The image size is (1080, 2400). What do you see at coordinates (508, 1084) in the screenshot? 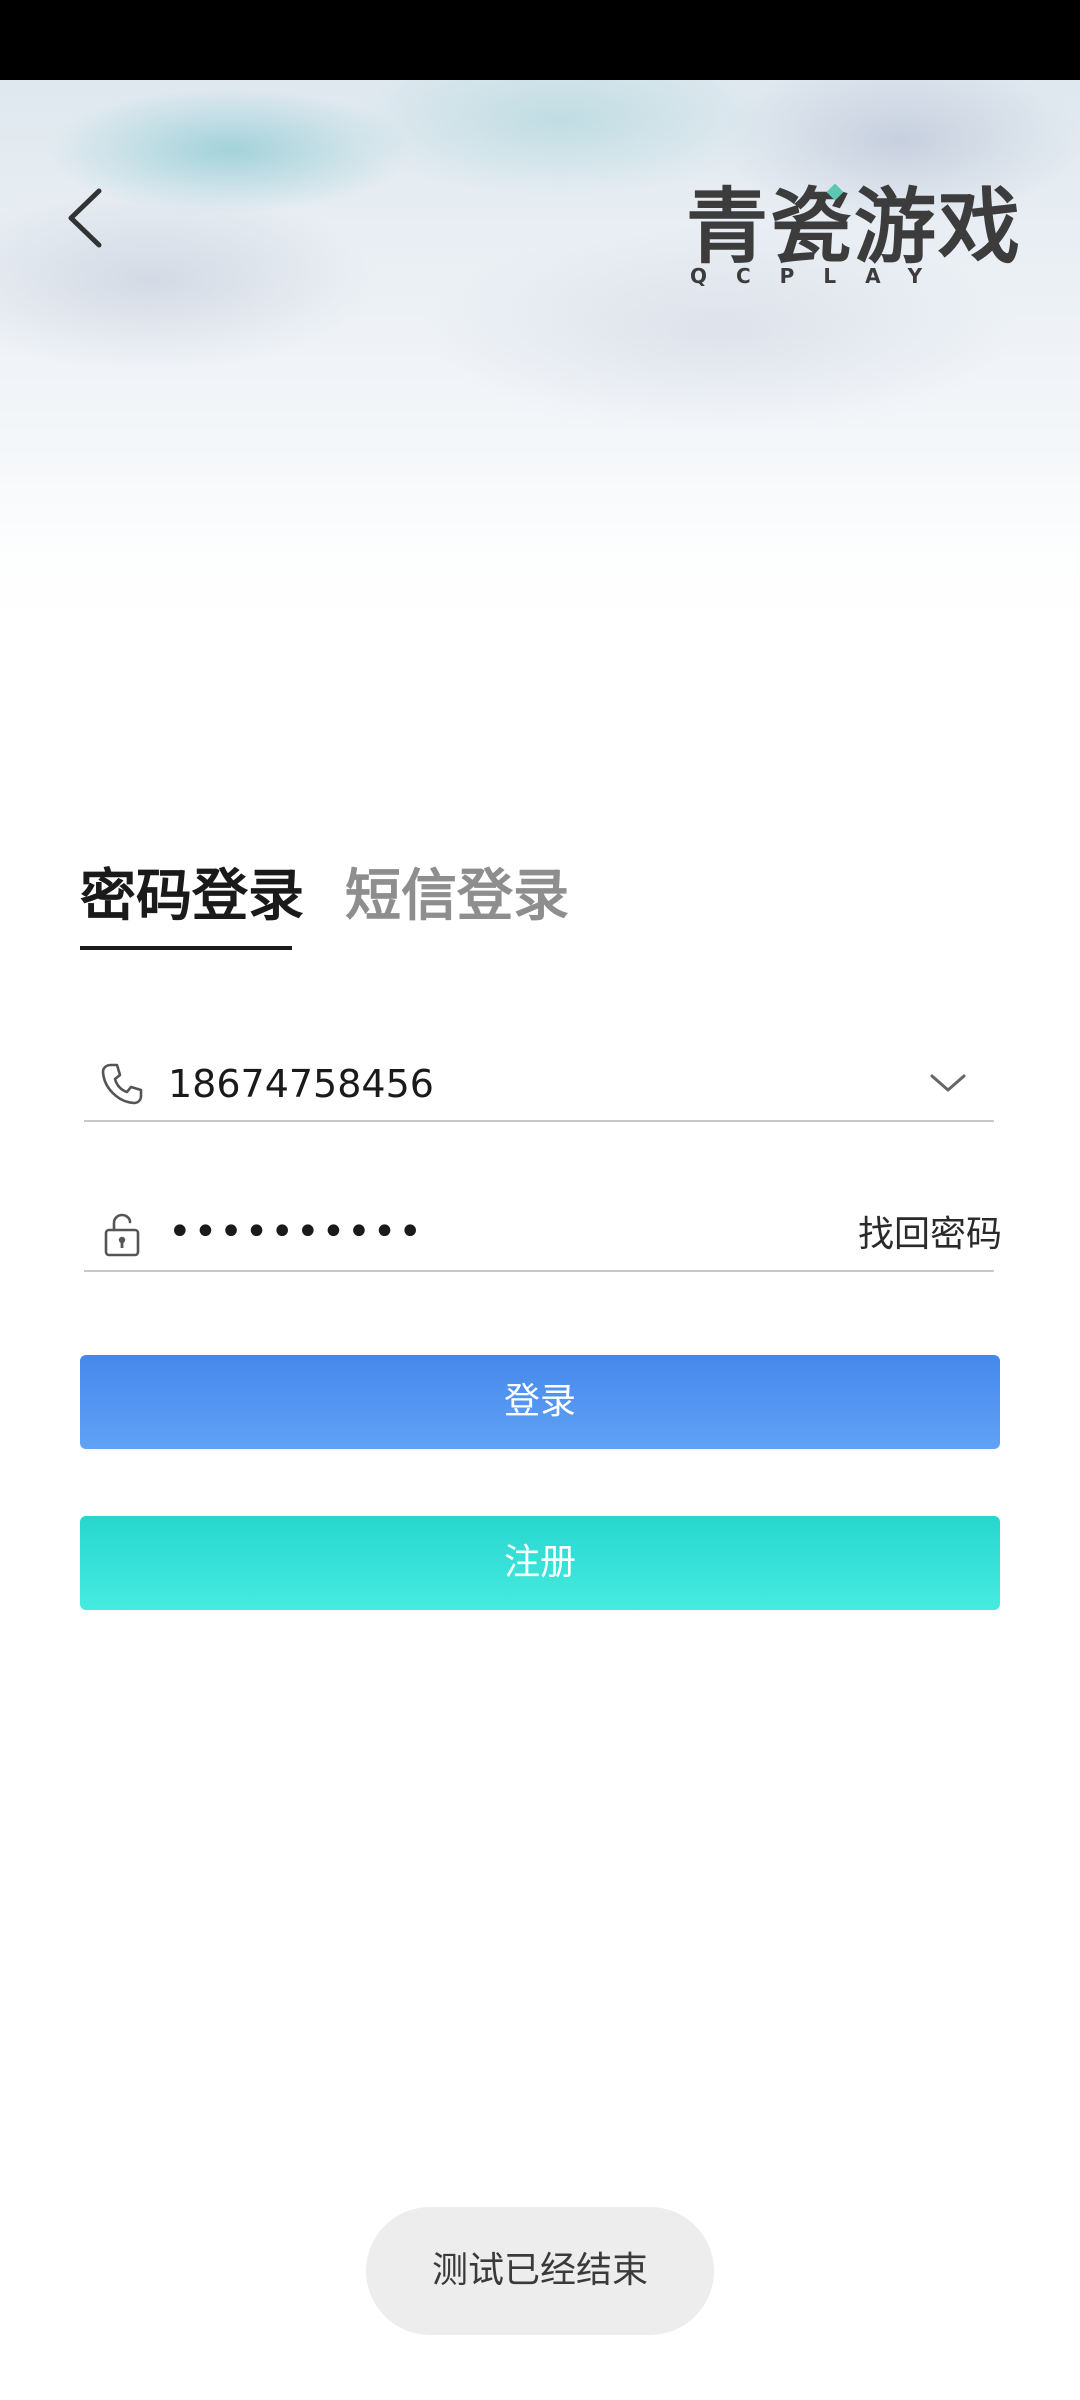
I see `phone-input` at bounding box center [508, 1084].